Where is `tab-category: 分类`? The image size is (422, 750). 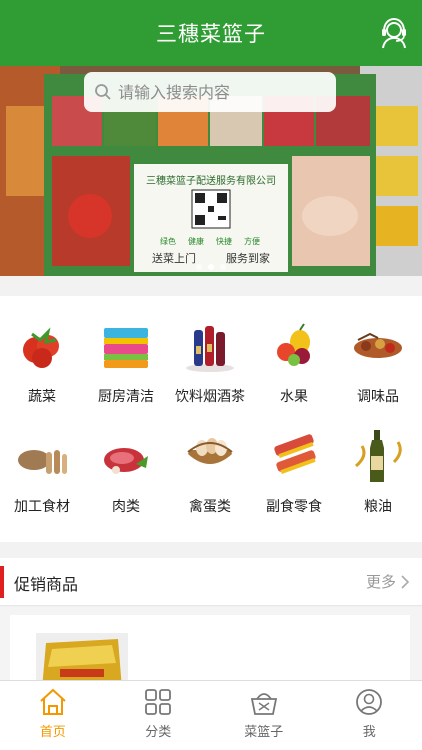
tab-category: 分类 is located at coordinates (159, 715).